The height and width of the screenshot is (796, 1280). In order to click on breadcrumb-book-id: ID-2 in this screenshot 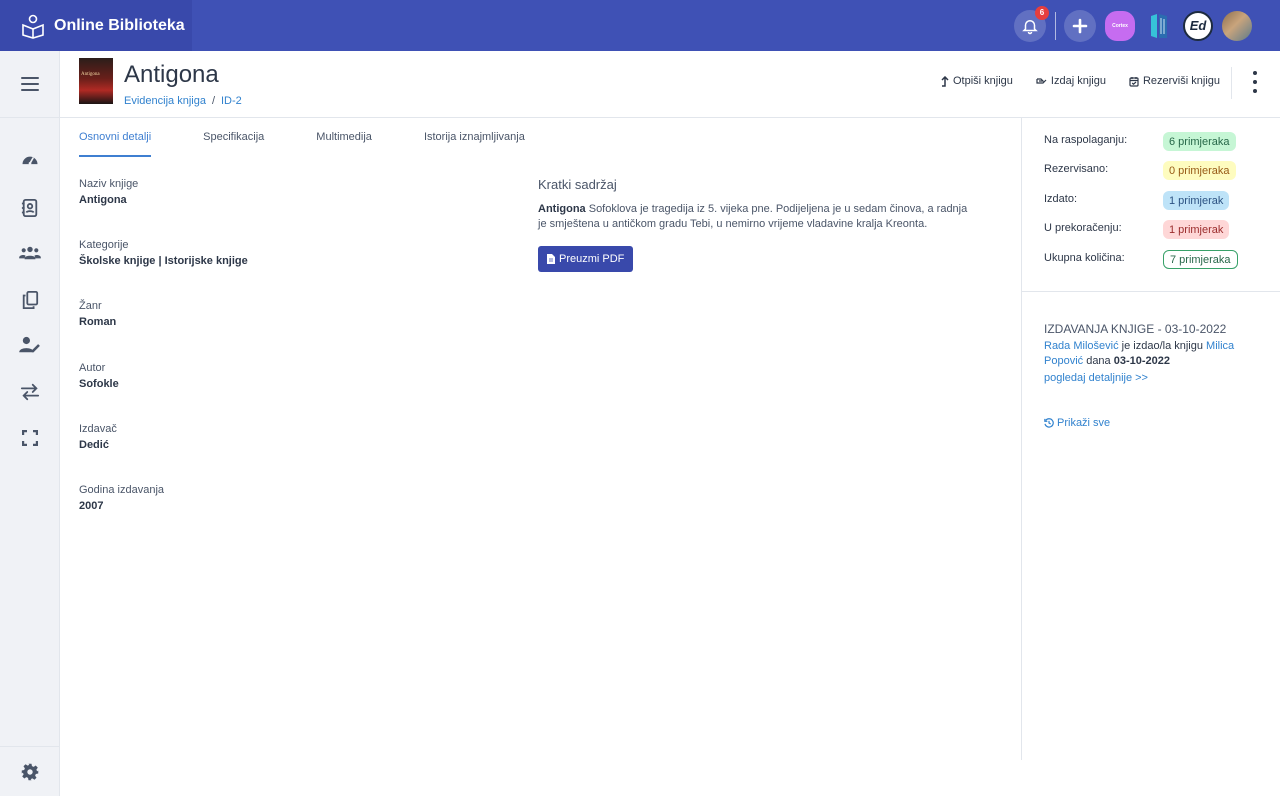, I will do `click(231, 101)`.